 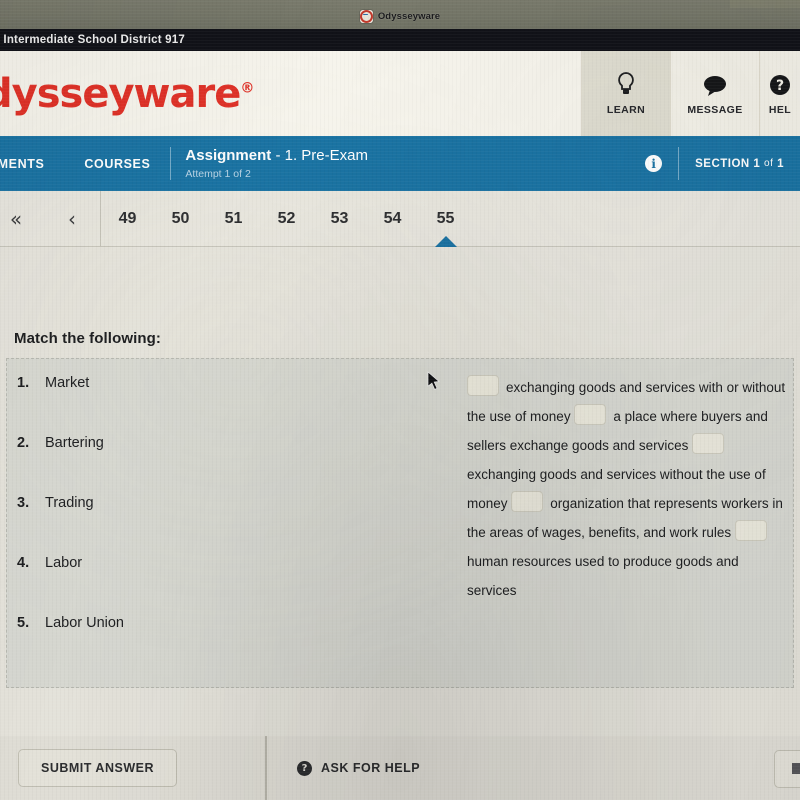 I want to click on term-label: Trading, so click(x=69, y=503).